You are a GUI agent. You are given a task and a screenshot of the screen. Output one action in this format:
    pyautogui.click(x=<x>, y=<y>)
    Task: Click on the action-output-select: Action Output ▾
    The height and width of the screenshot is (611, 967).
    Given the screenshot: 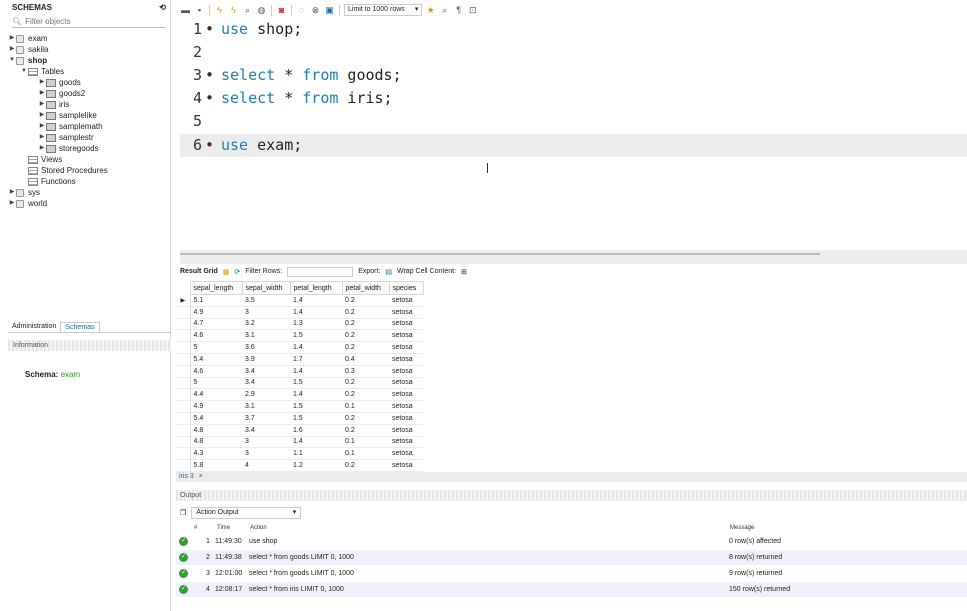 What is the action you would take?
    pyautogui.click(x=246, y=513)
    